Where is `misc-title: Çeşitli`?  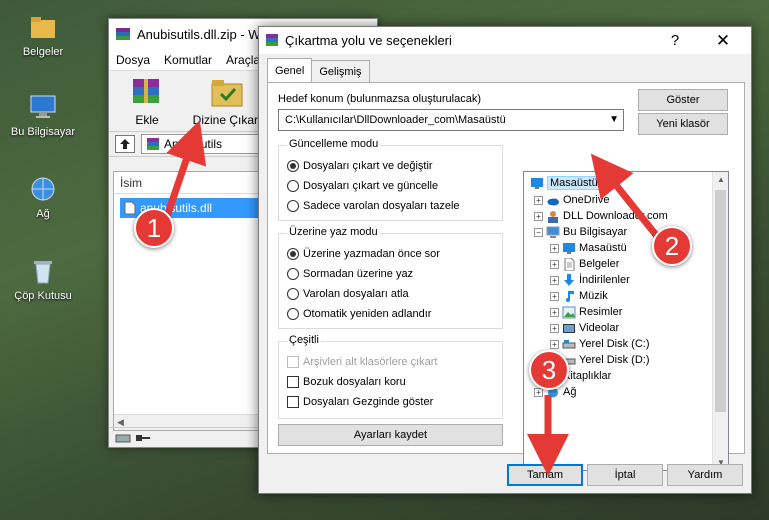 misc-title: Çeşitli is located at coordinates (304, 340).